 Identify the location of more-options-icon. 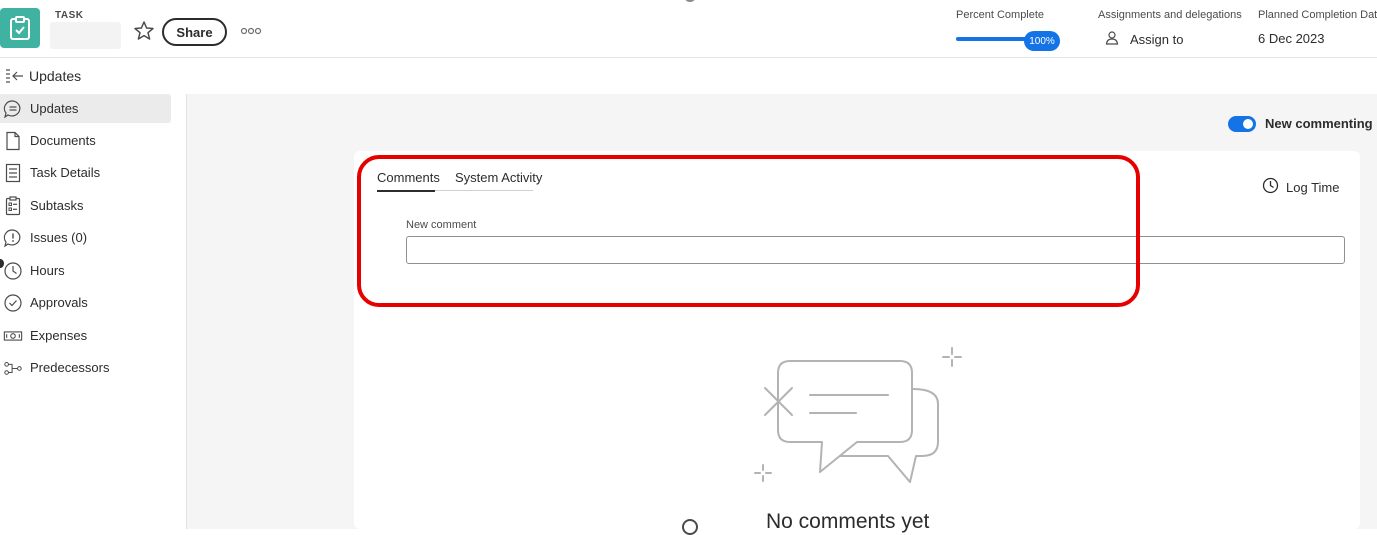
(251, 31).